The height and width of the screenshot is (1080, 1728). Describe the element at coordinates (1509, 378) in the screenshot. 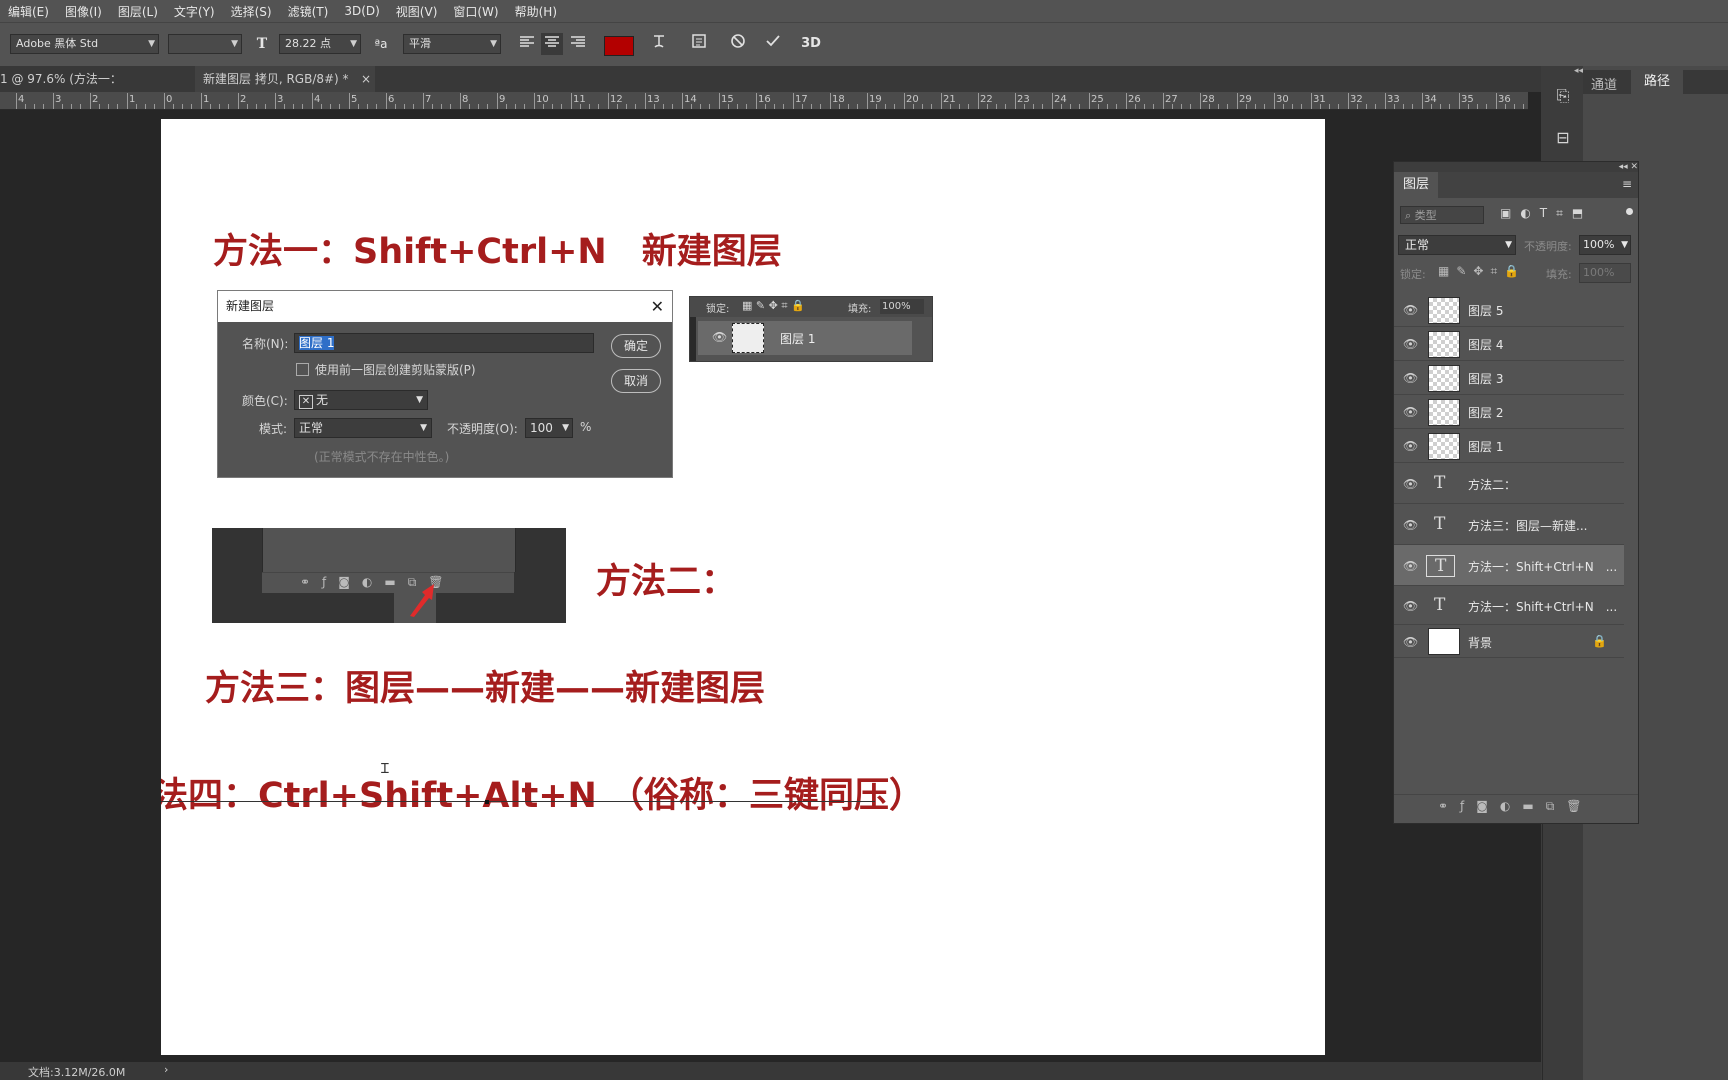

I see `layer-row: 👁 图层 3` at that location.